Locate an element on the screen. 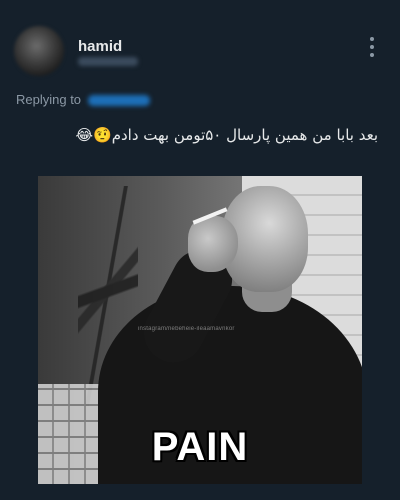 This screenshot has height=500, width=400. media-person-hand is located at coordinates (213, 244).